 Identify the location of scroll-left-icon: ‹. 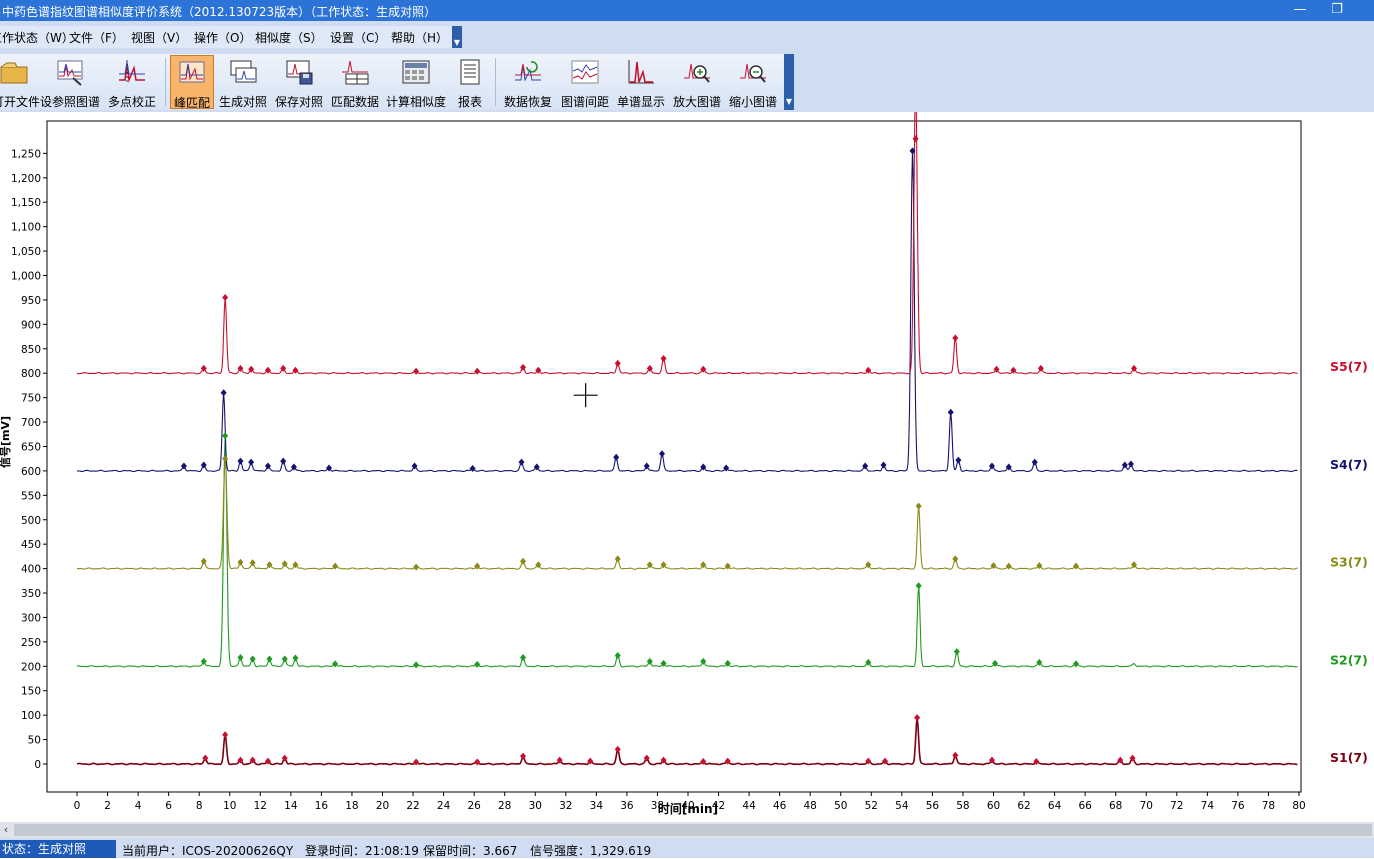
(6, 830).